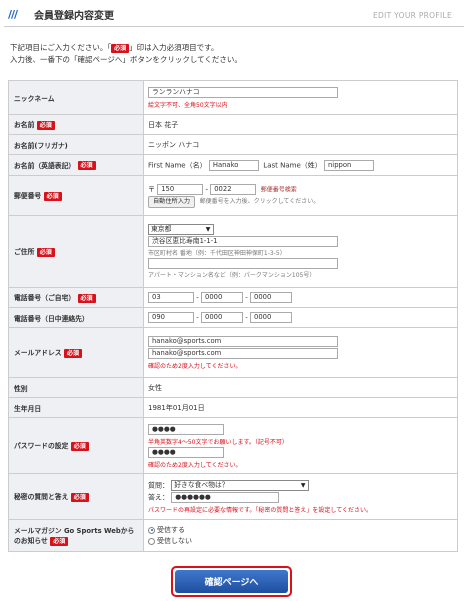 The height and width of the screenshot is (601, 469). What do you see at coordinates (34, 98) in the screenshot?
I see `nickname-label: ニックネーム` at bounding box center [34, 98].